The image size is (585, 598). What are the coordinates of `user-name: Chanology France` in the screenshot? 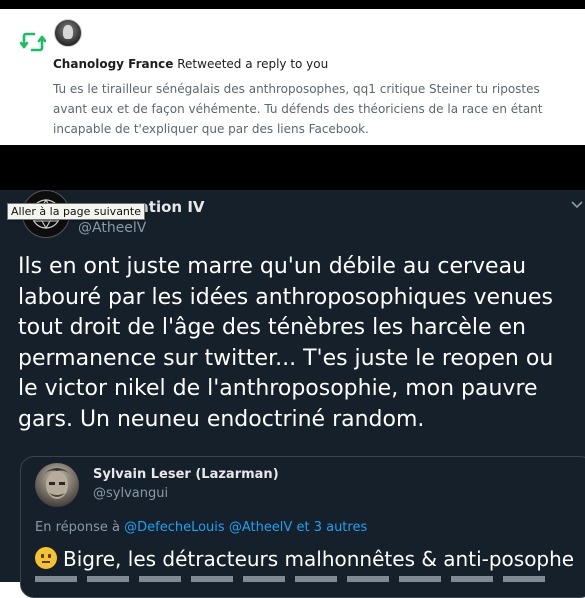 It's located at (113, 64).